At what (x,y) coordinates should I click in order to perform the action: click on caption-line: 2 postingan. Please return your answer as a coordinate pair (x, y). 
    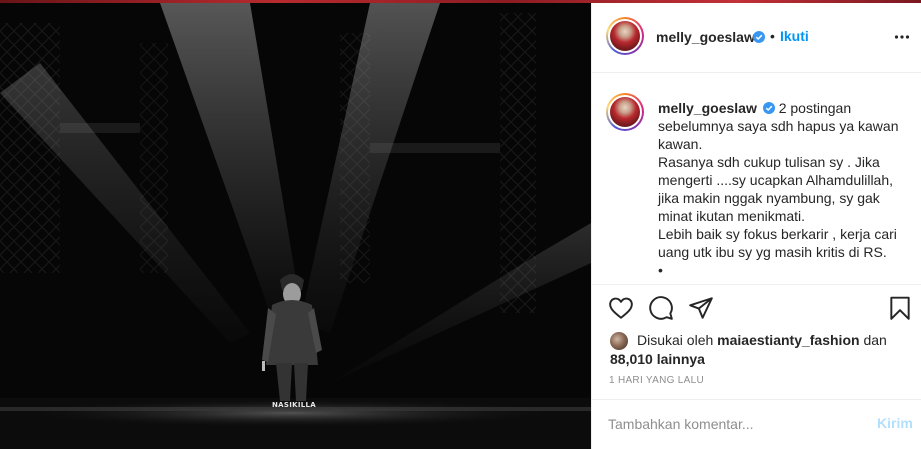
    Looking at the image, I should click on (815, 108).